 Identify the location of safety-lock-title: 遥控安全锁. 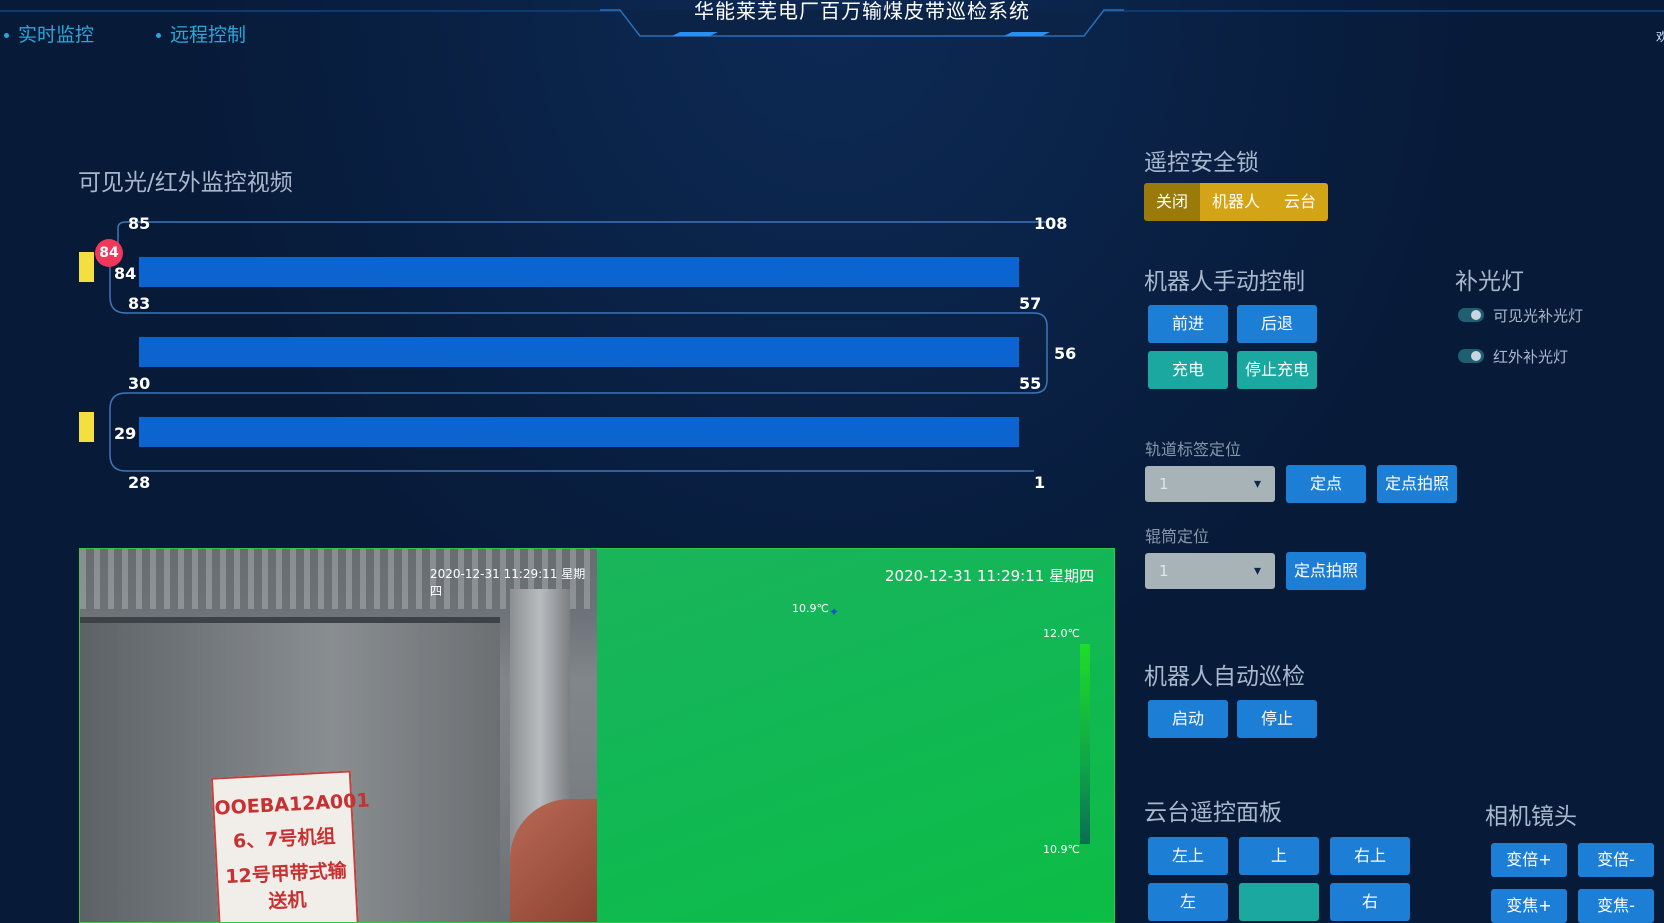
(1201, 163).